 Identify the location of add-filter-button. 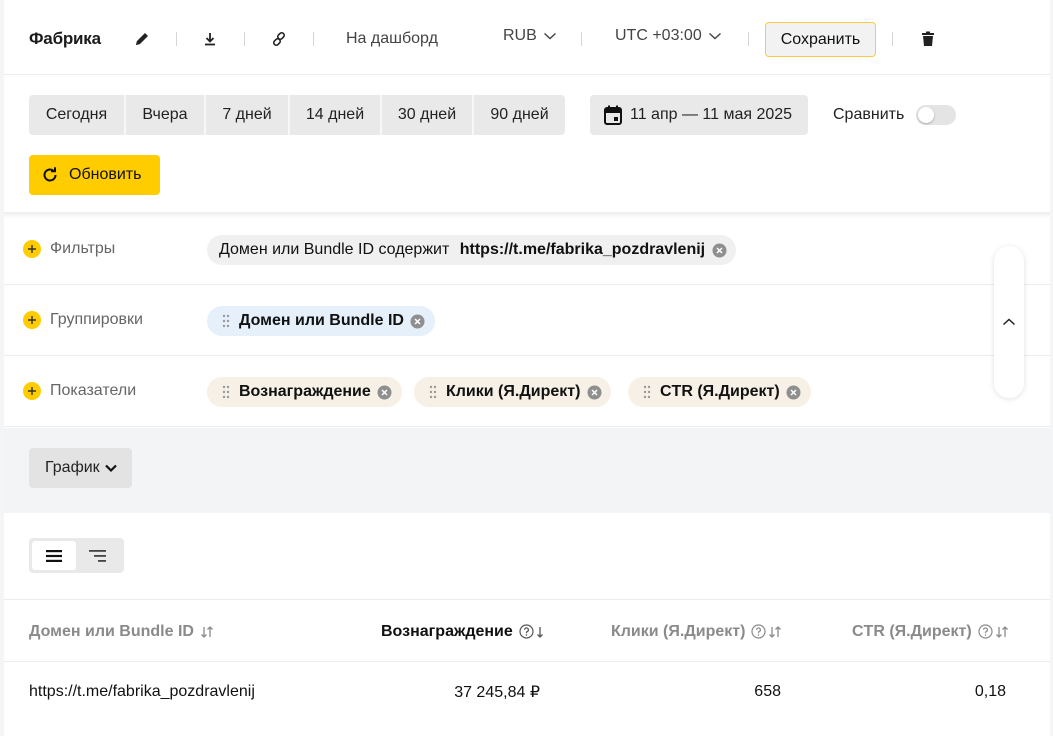
(32, 249).